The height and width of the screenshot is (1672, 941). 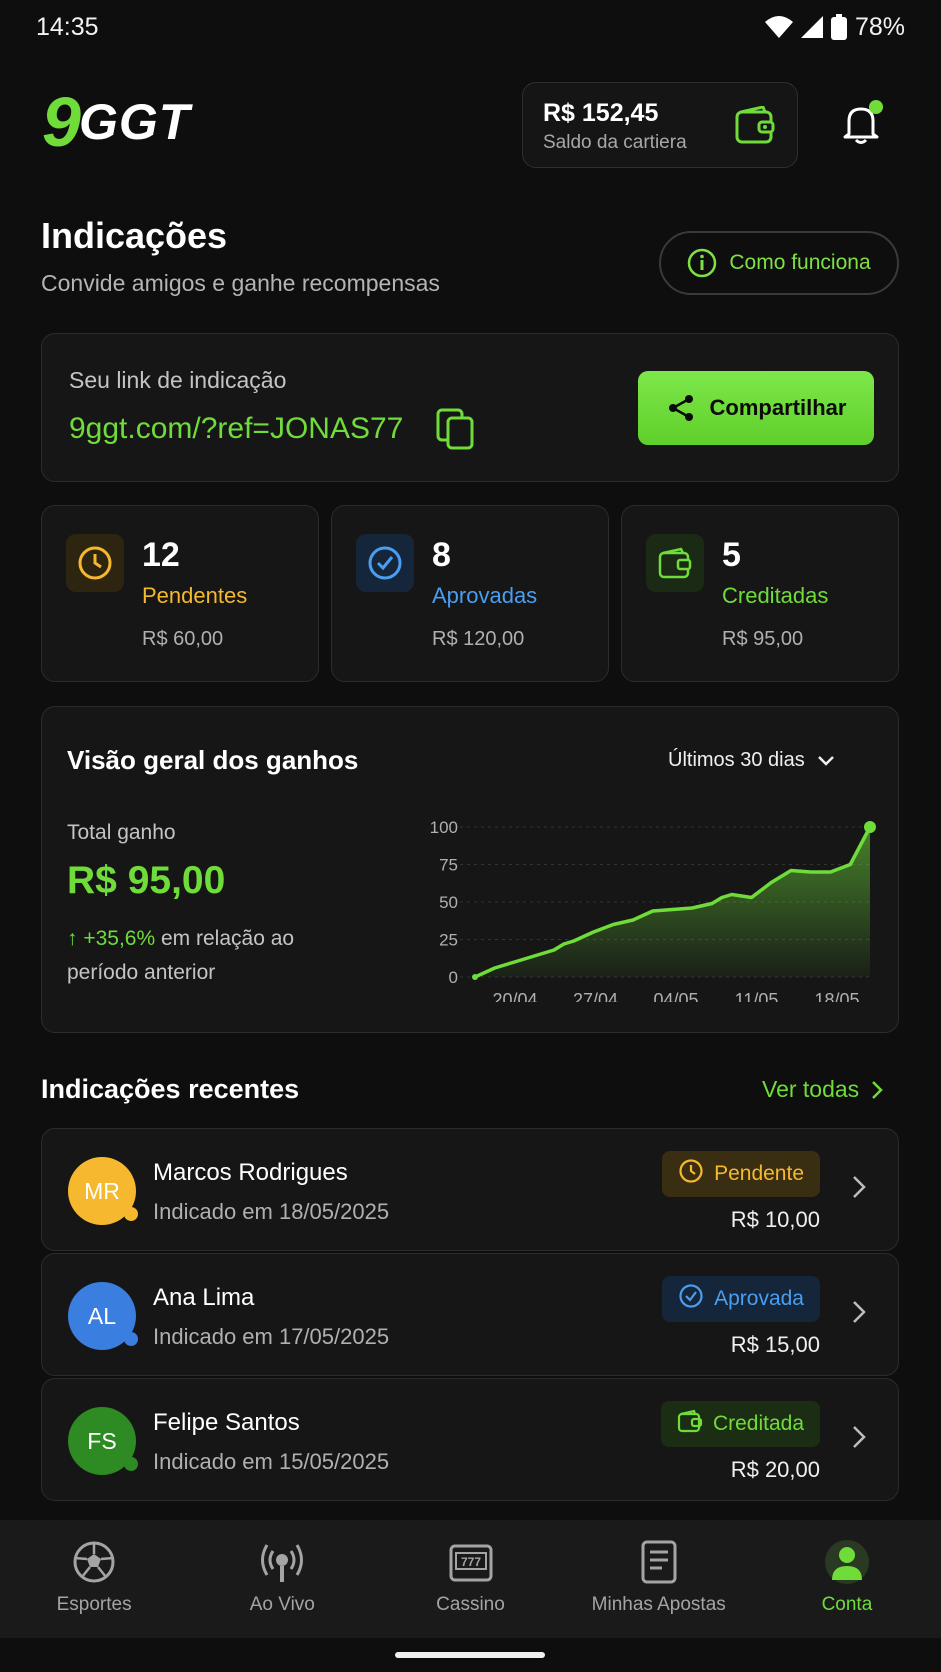 What do you see at coordinates (811, 27) in the screenshot?
I see `signal-icon` at bounding box center [811, 27].